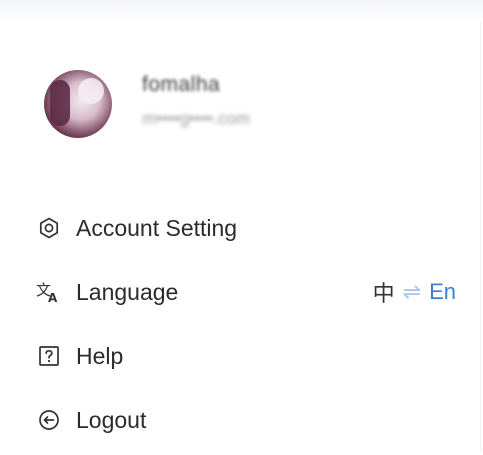  What do you see at coordinates (49, 228) in the screenshot?
I see `settings-ring-icon` at bounding box center [49, 228].